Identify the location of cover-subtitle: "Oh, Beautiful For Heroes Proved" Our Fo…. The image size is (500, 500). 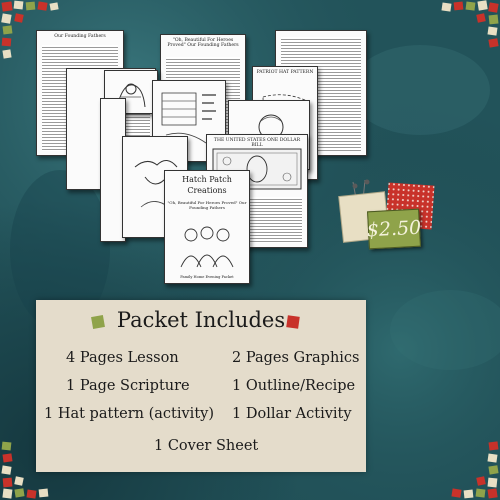
(207, 205).